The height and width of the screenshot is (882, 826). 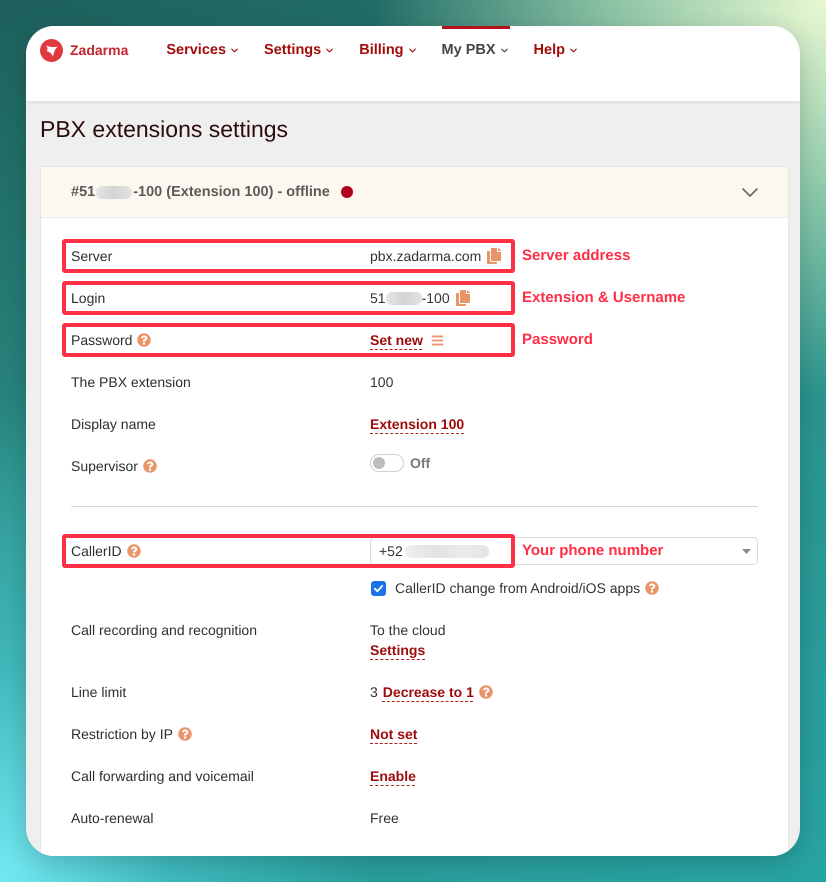 I want to click on setting-link: Enable, so click(x=393, y=776).